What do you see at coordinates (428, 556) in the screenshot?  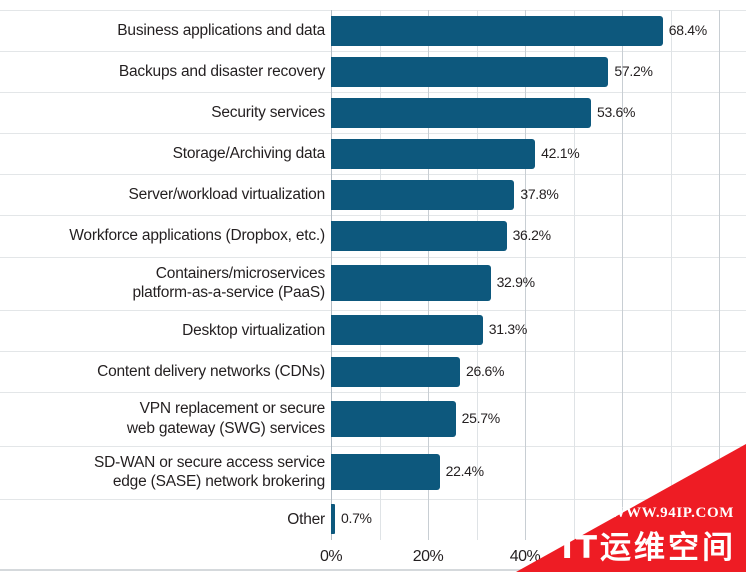 I see `x-tick-label: 20%` at bounding box center [428, 556].